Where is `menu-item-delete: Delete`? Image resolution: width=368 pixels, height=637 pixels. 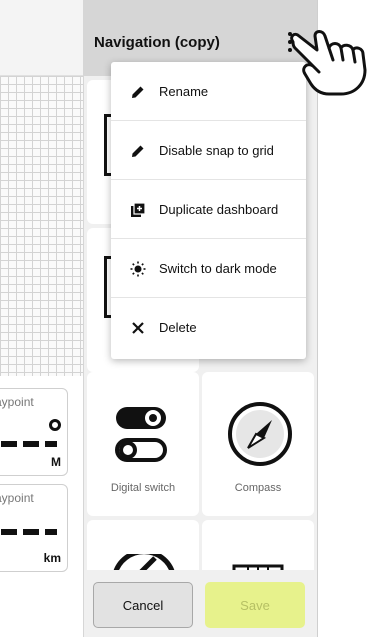 menu-item-delete: Delete is located at coordinates (208, 327).